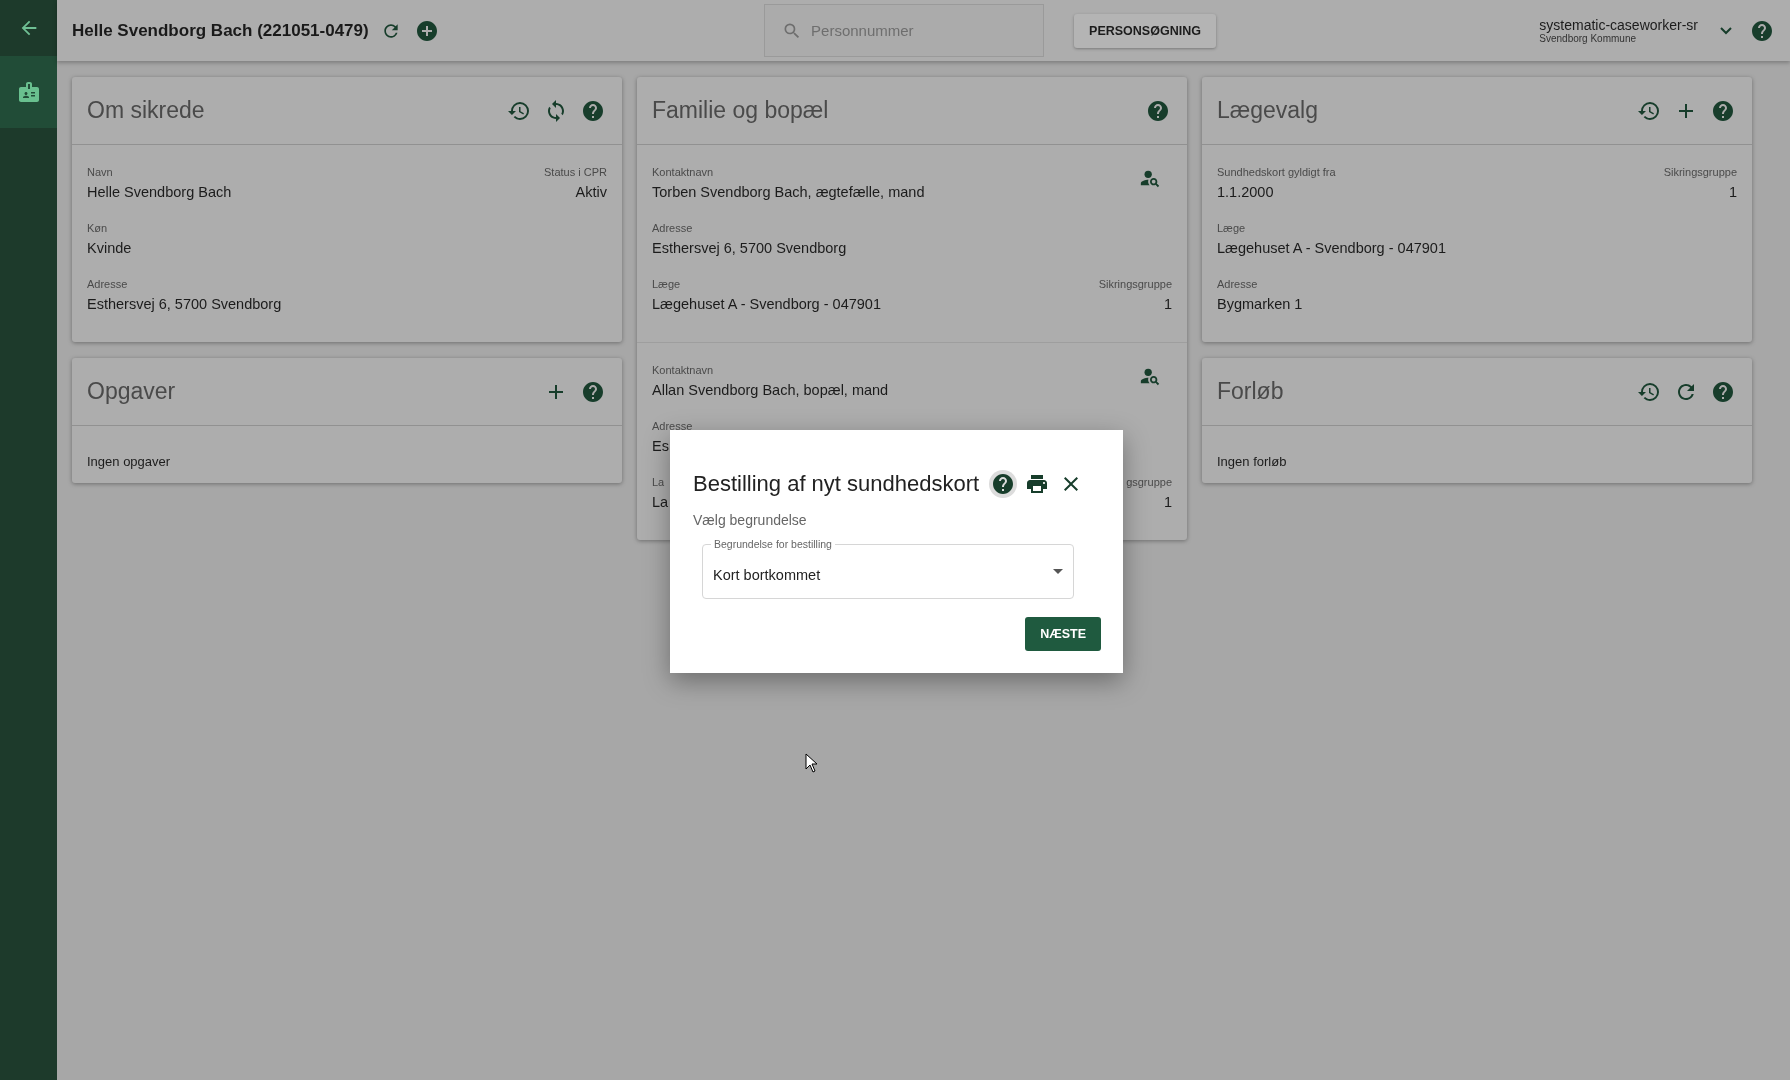  Describe the element at coordinates (1037, 484) in the screenshot. I see `print-icon` at that location.